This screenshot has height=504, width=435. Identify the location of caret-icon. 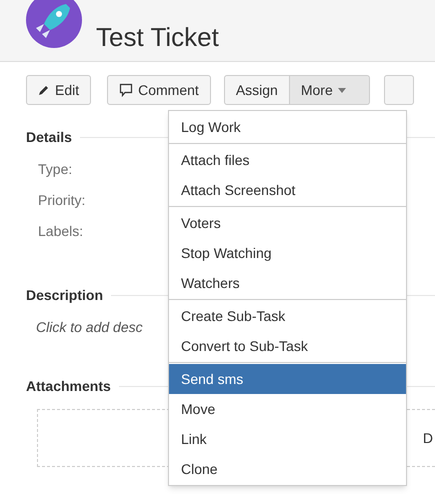
(342, 90).